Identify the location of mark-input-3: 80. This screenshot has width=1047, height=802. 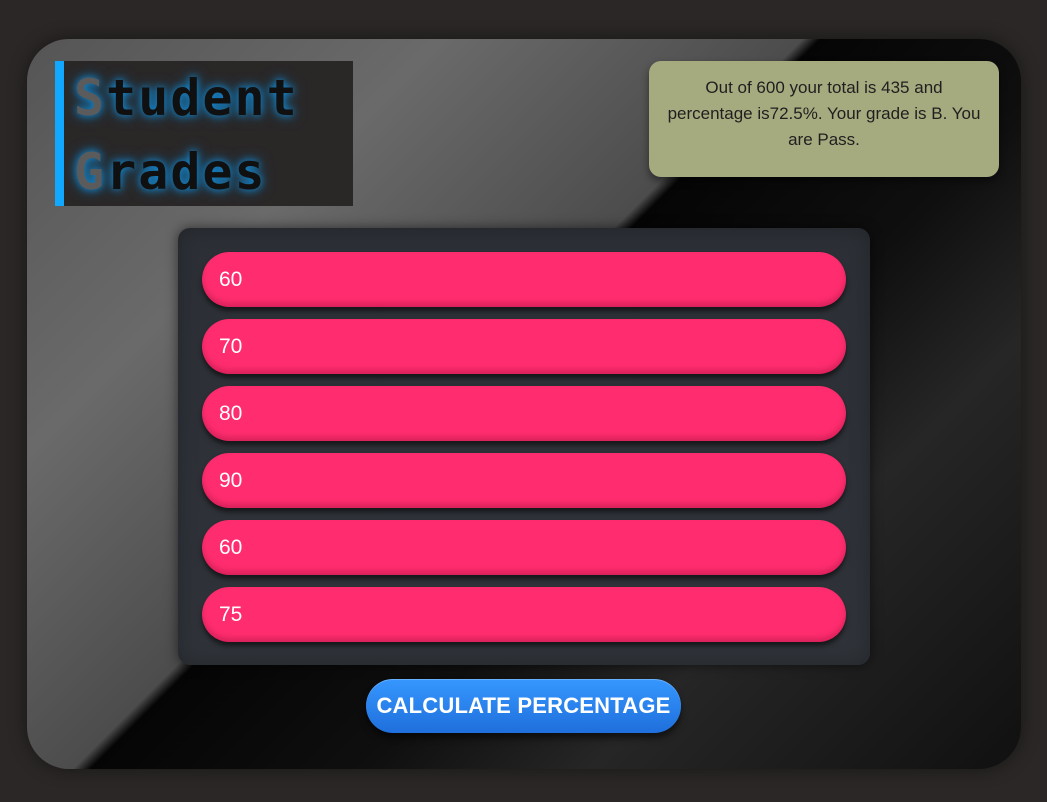
(524, 413).